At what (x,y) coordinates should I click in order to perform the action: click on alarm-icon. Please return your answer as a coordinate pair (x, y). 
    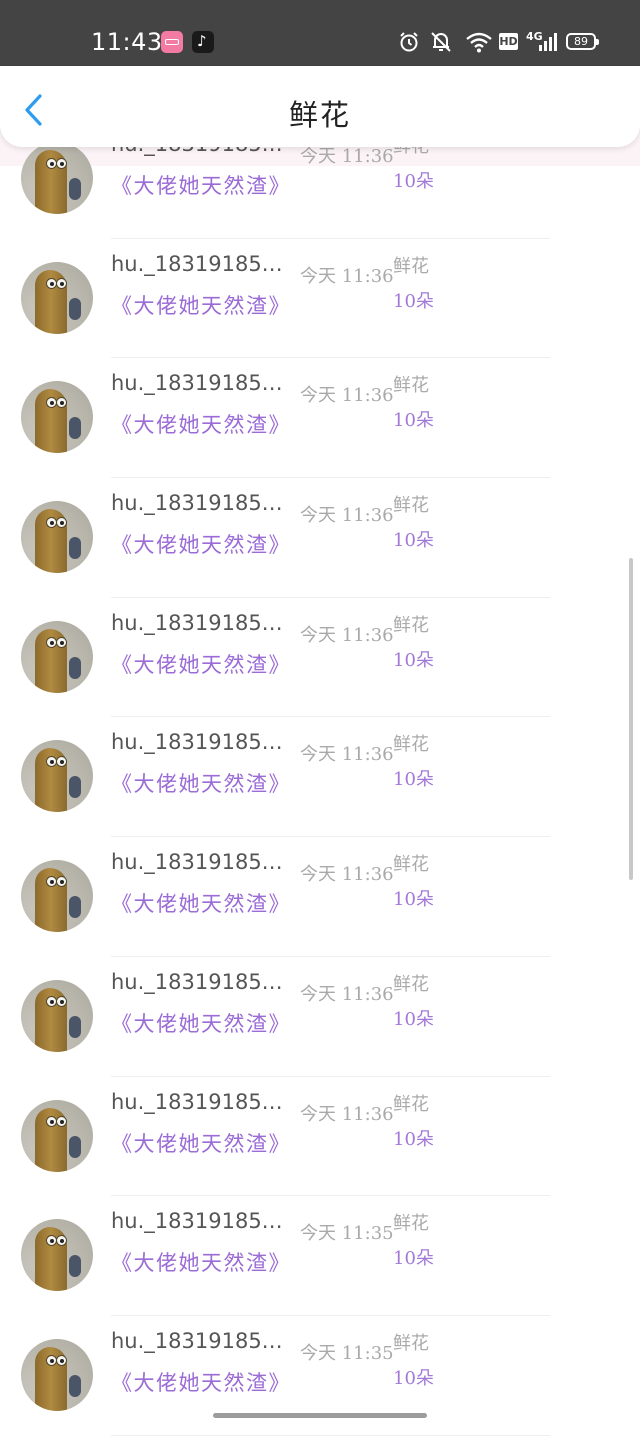
    Looking at the image, I should click on (409, 42).